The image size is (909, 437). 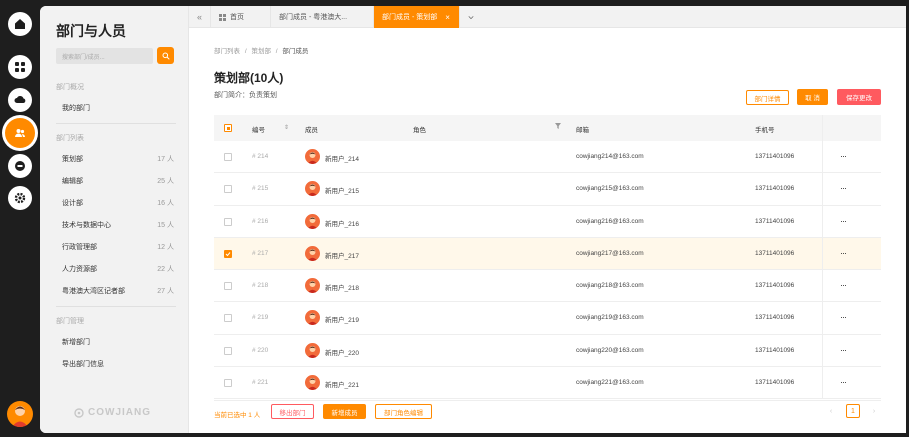 What do you see at coordinates (261, 51) in the screenshot?
I see `breadcrumb-dept: 策划部` at bounding box center [261, 51].